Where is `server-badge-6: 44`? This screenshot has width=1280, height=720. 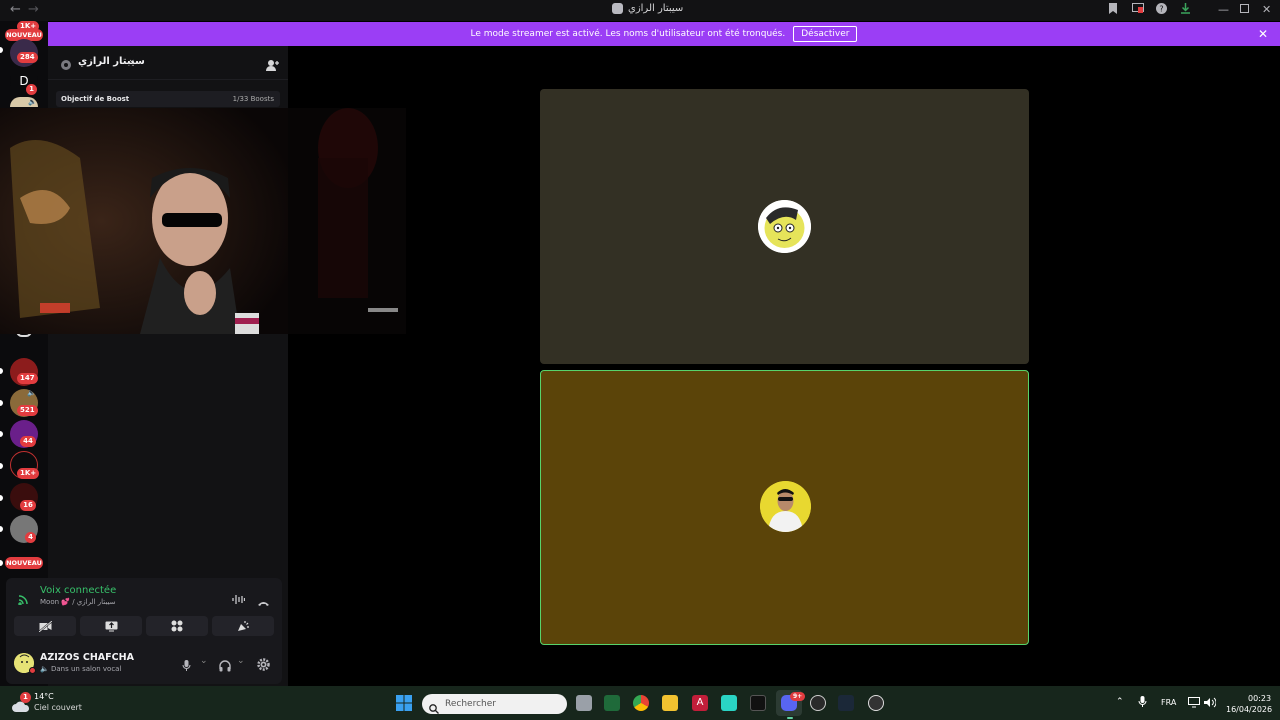 server-badge-6: 44 is located at coordinates (28, 441).